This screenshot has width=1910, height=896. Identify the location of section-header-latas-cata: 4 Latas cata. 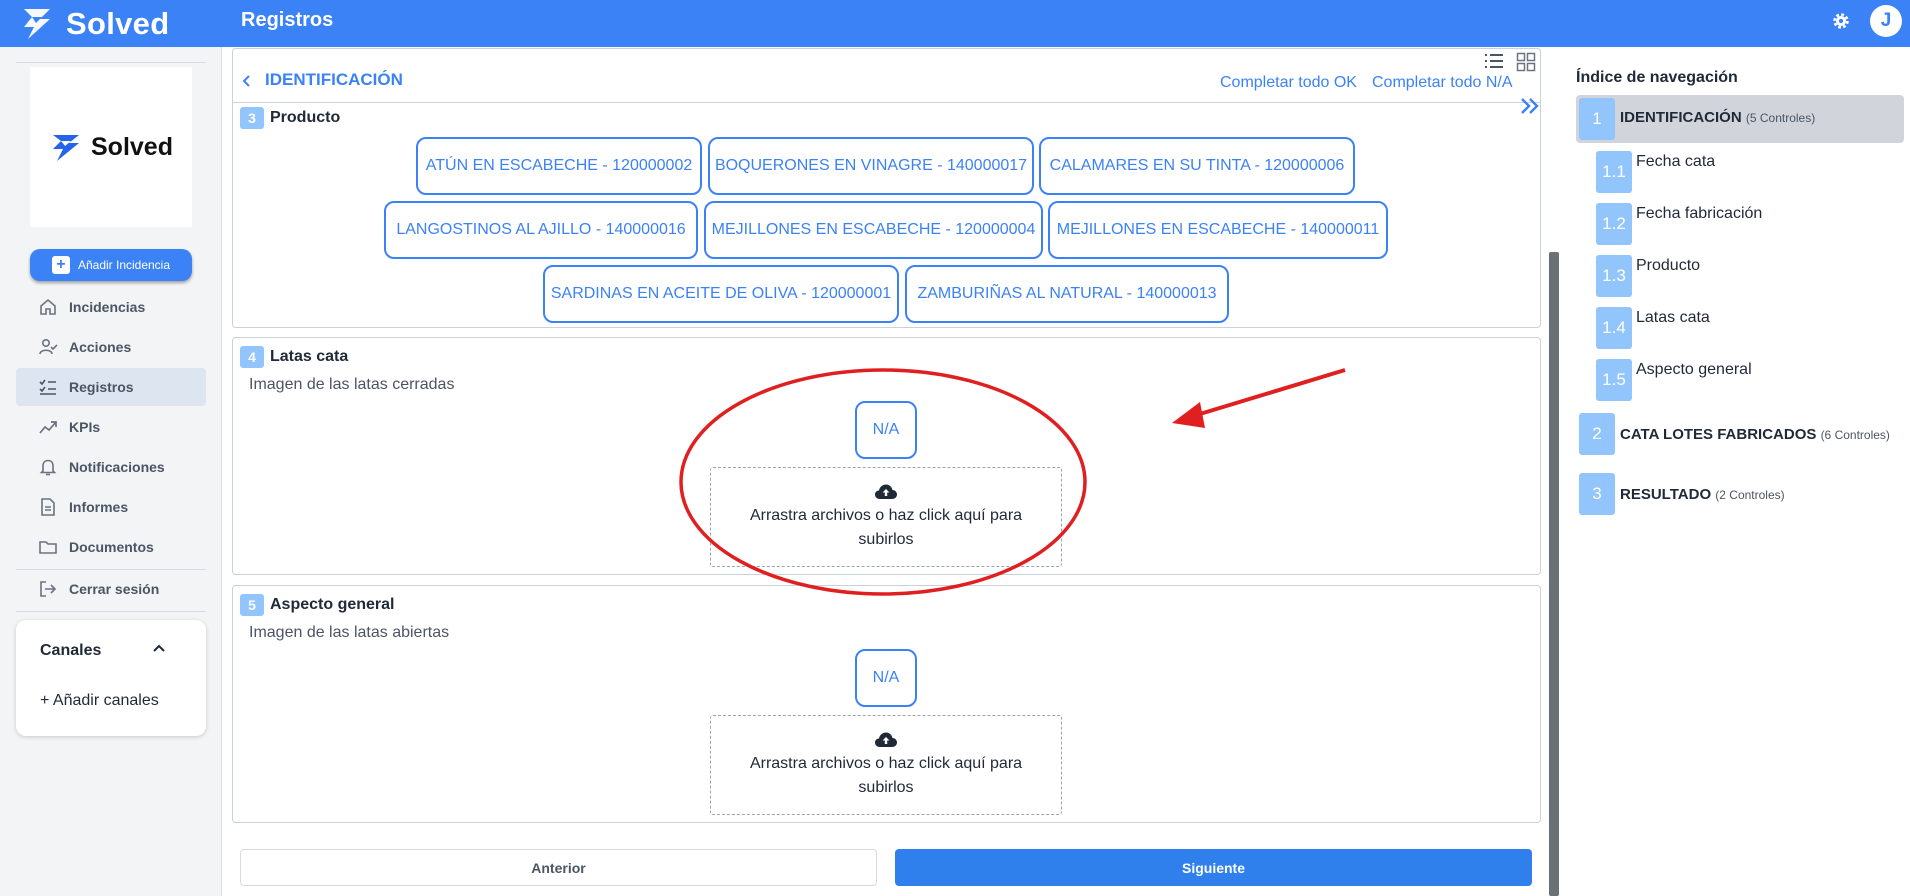
(294, 357).